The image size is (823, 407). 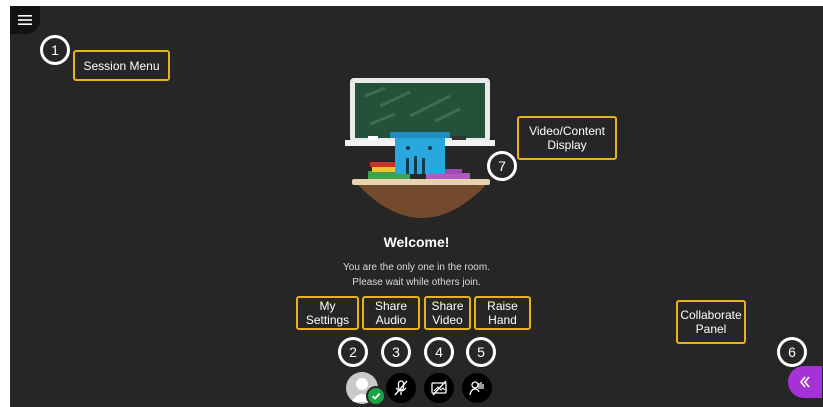 What do you see at coordinates (447, 320) in the screenshot?
I see `callout-share-video-line2: Video` at bounding box center [447, 320].